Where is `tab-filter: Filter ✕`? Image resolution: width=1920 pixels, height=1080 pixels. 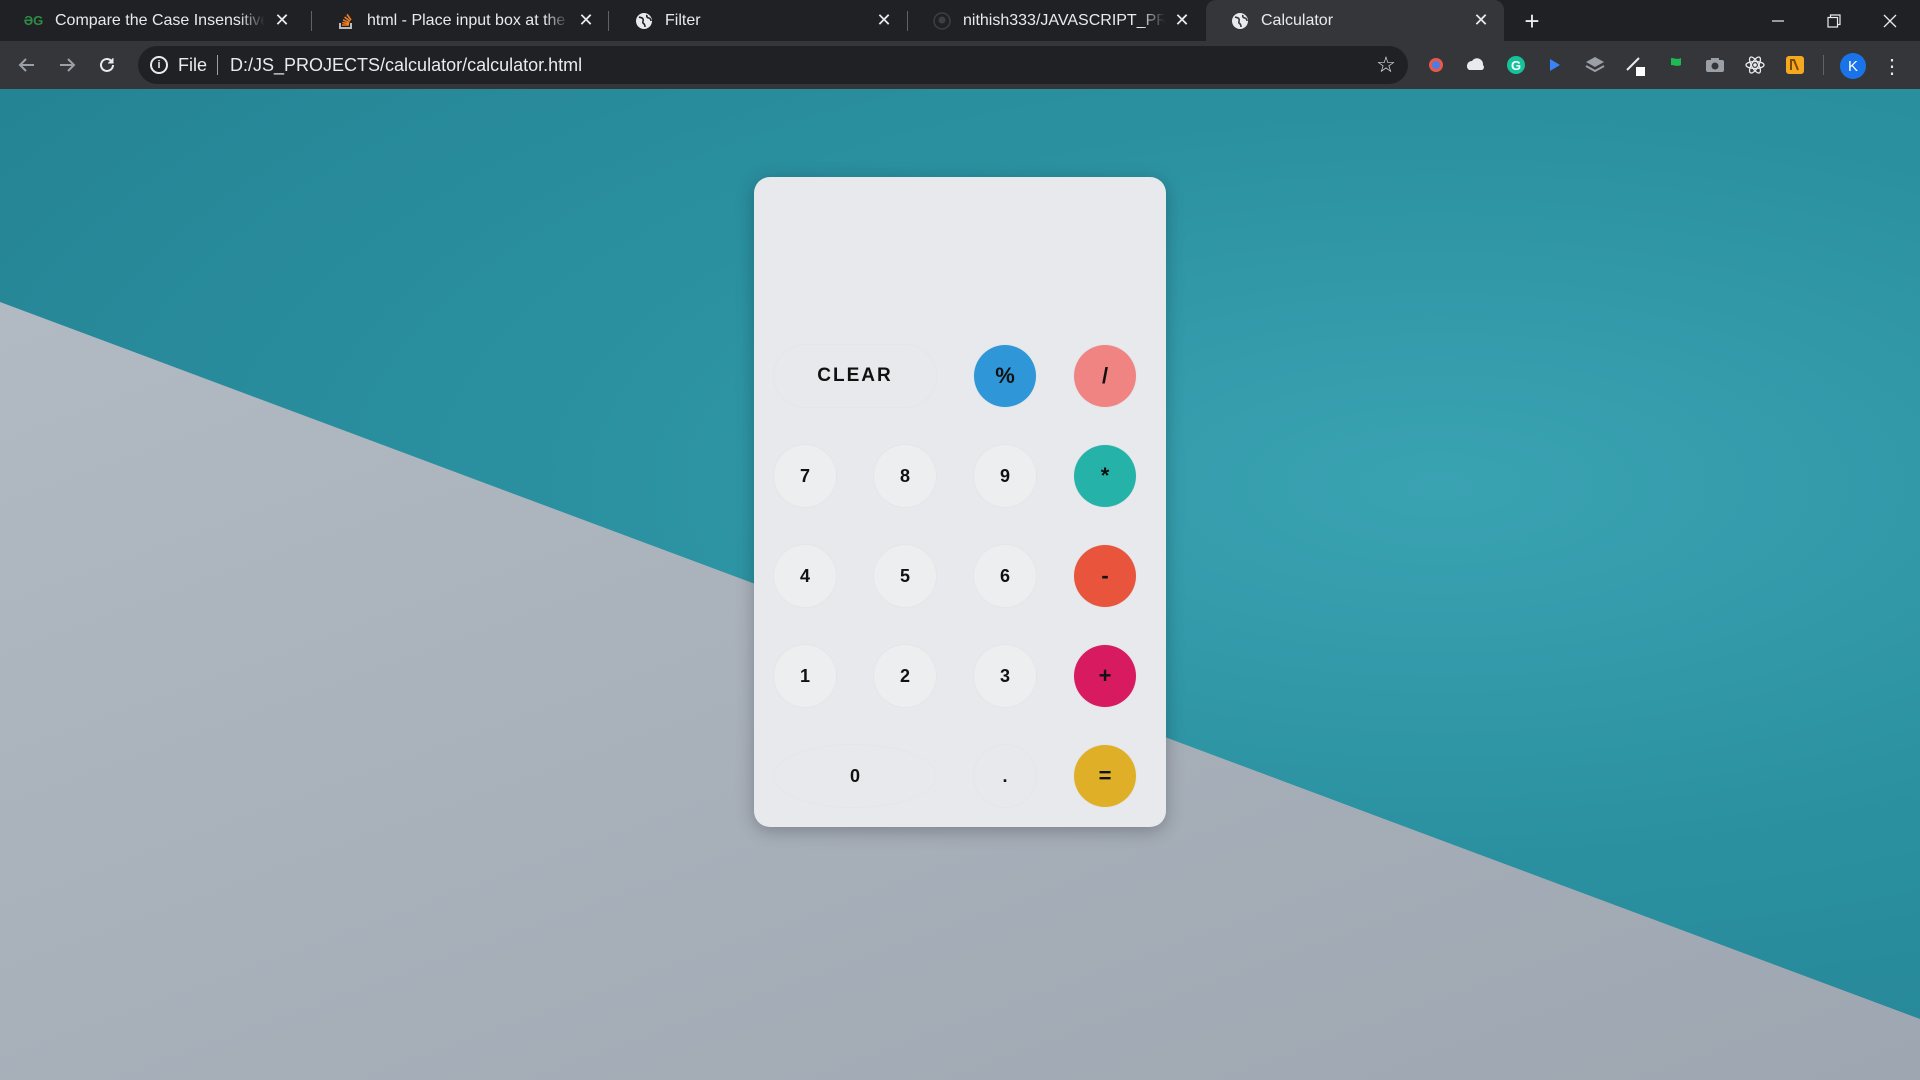
tab-filter: Filter ✕ is located at coordinates (758, 20).